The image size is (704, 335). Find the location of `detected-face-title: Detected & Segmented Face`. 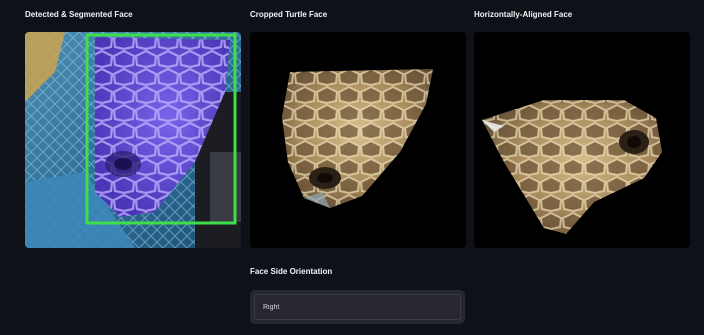

detected-face-title: Detected & Segmented Face is located at coordinates (79, 14).